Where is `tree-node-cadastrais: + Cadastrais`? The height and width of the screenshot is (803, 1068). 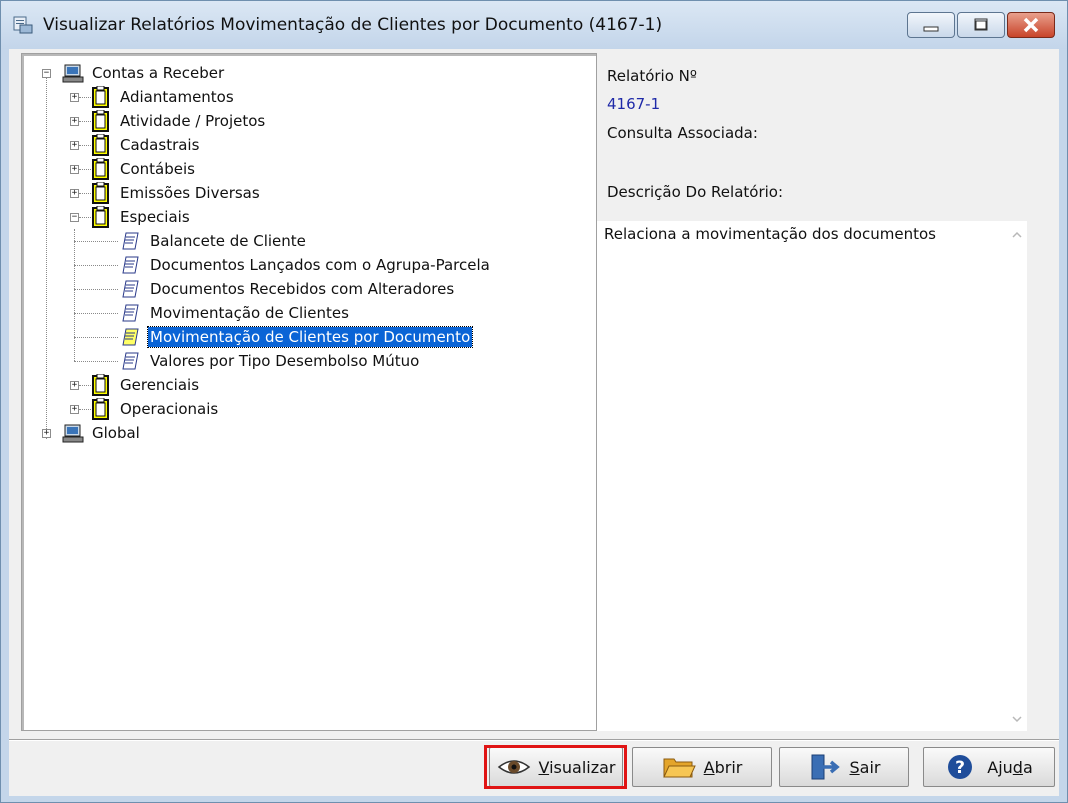 tree-node-cadastrais: + Cadastrais is located at coordinates (135, 145).